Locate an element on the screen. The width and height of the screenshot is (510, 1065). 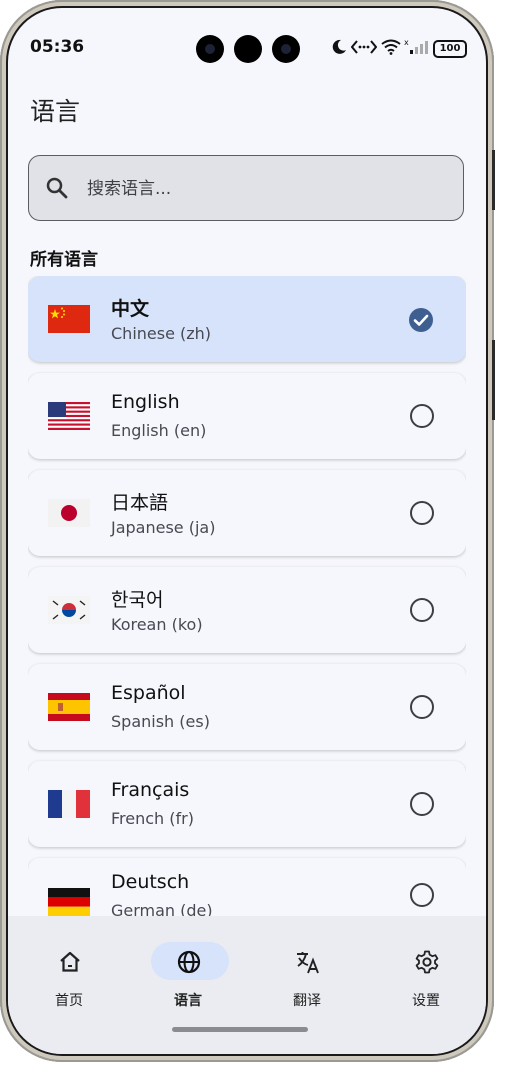
moon-icon is located at coordinates (339, 46).